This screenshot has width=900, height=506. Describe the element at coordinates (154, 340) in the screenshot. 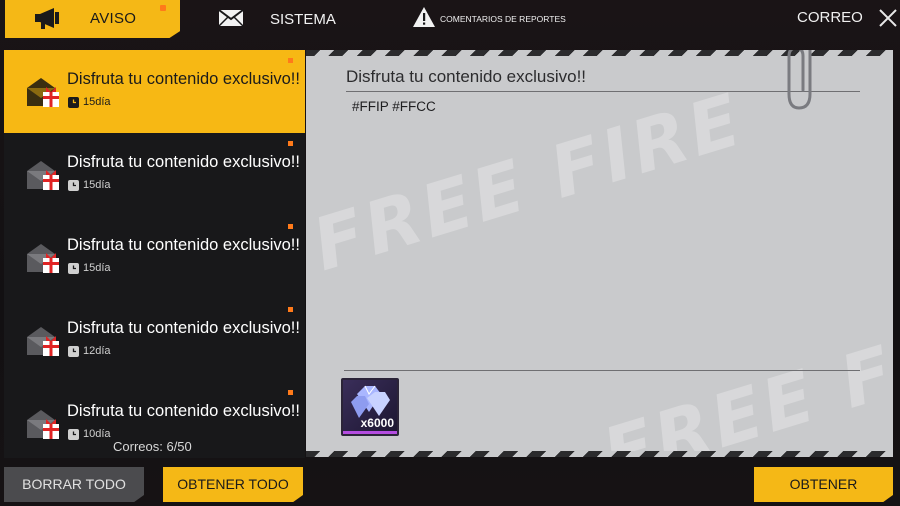

I see `mail-item: Disfruta tu contenido exclusivo!! 12día` at that location.